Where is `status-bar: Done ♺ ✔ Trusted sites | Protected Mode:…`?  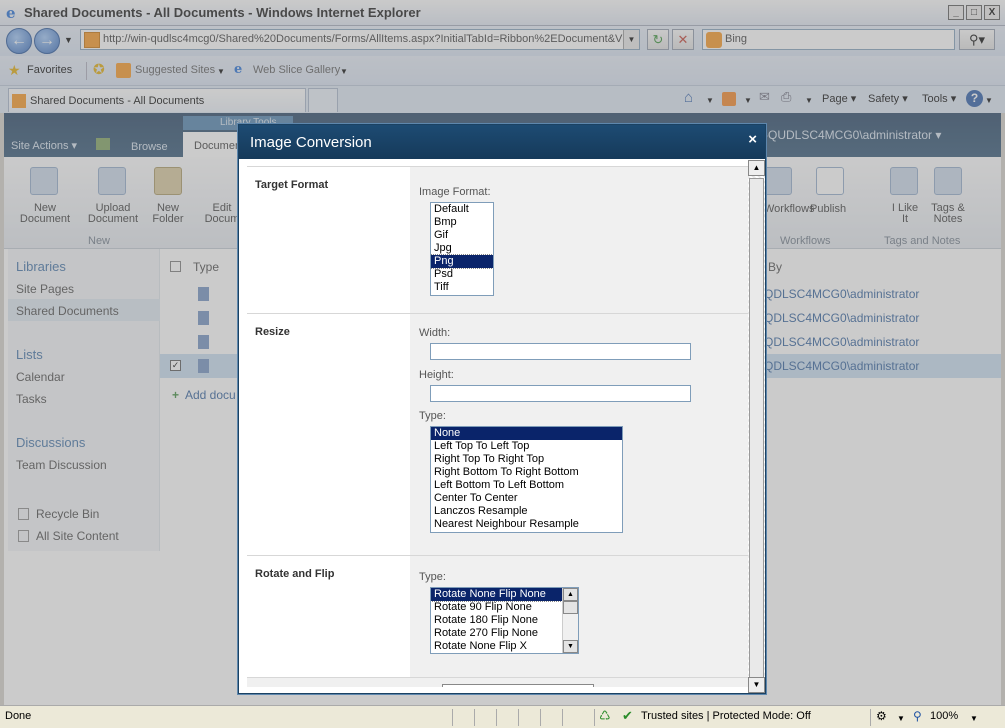
status-bar: Done ♺ ✔ Trusted sites | Protected Mode:… is located at coordinates (502, 716).